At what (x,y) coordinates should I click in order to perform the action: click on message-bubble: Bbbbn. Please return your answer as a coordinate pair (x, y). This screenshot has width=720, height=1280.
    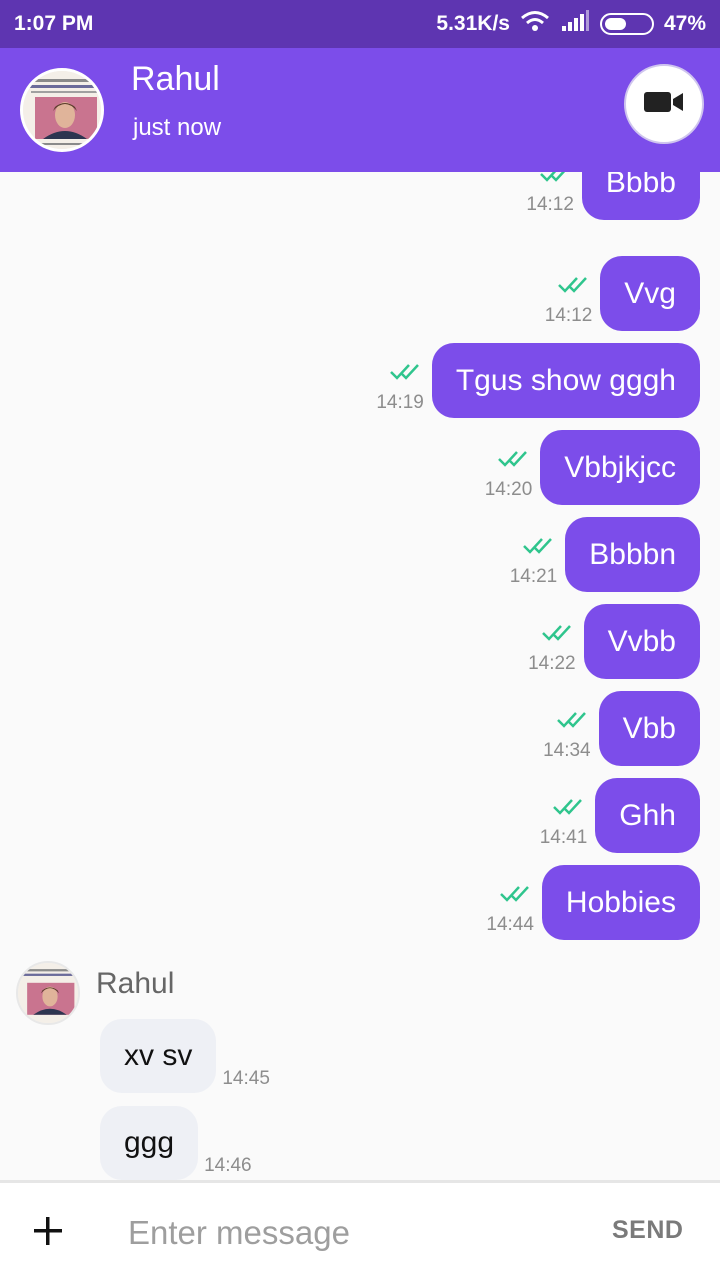
    Looking at the image, I should click on (632, 554).